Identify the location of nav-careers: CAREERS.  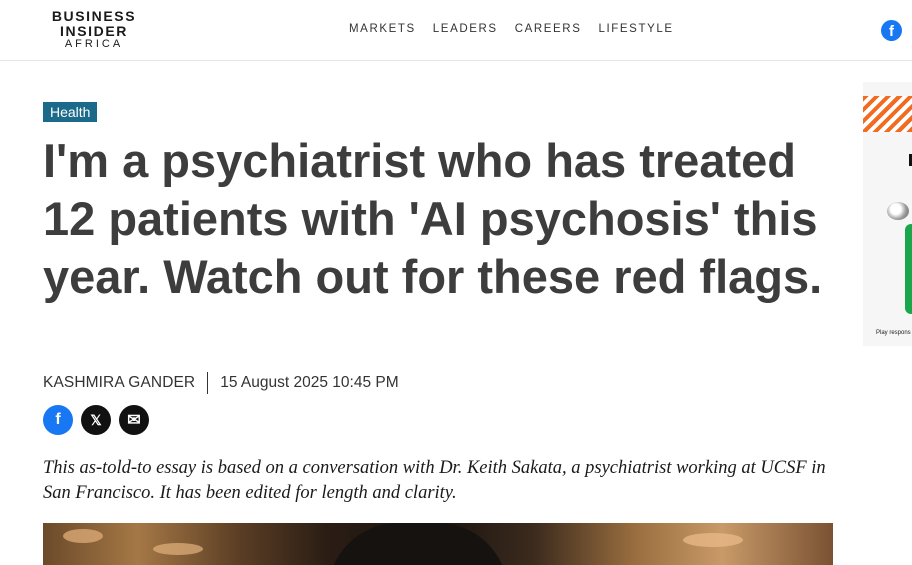
(548, 29).